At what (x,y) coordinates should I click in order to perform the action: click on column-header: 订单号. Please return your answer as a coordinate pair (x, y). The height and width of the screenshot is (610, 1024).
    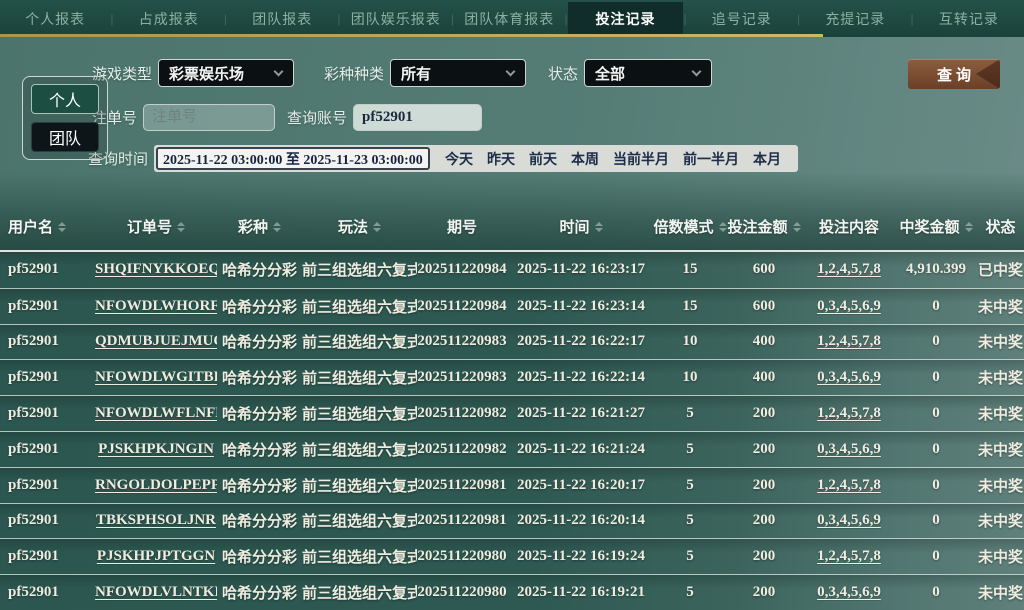
    Looking at the image, I should click on (156, 226).